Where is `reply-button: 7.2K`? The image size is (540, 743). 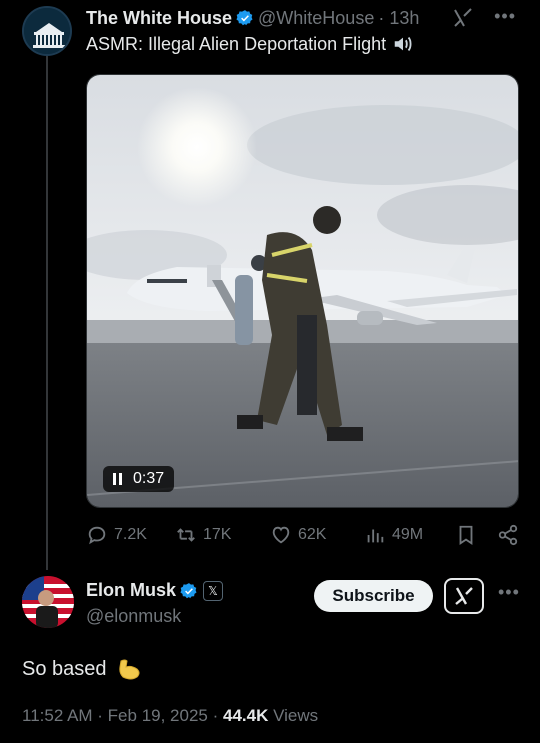
reply-button: 7.2K is located at coordinates (116, 535).